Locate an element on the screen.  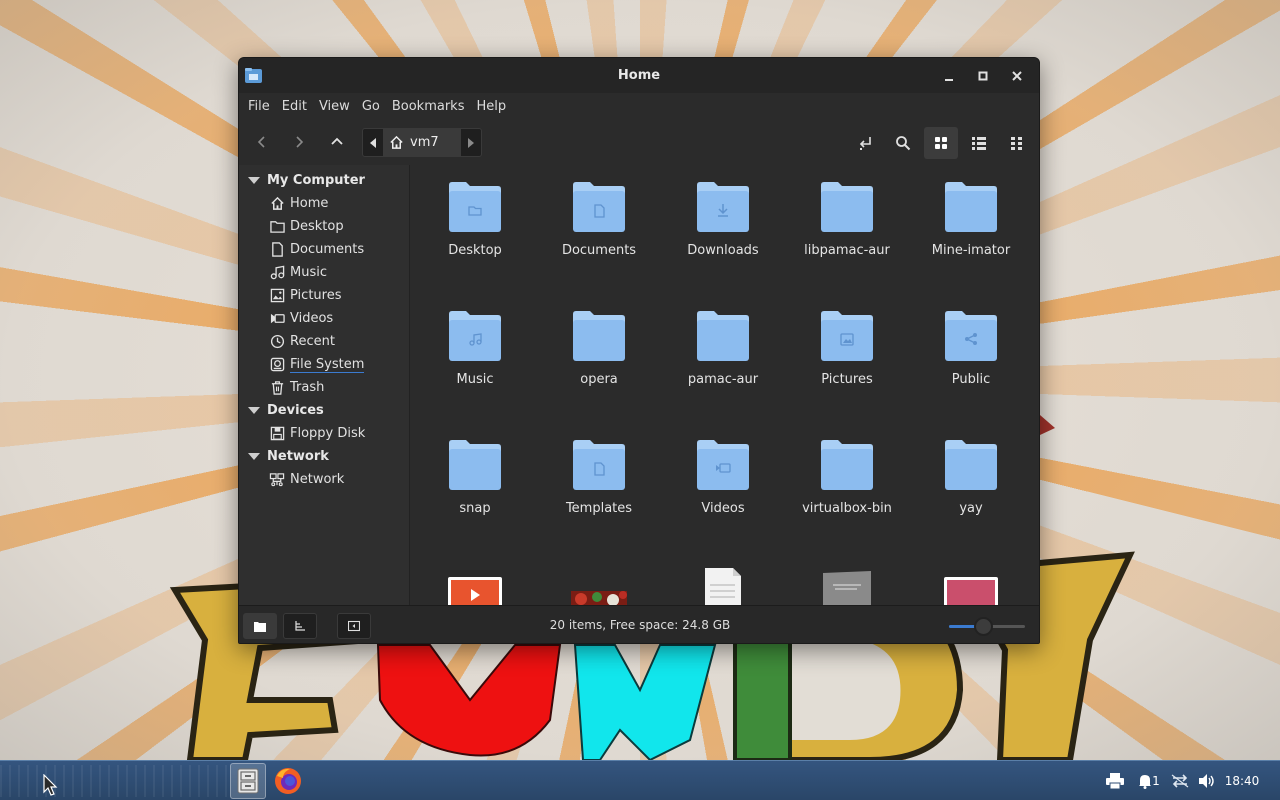
file-item-disk-image is located at coordinates (847, 585).